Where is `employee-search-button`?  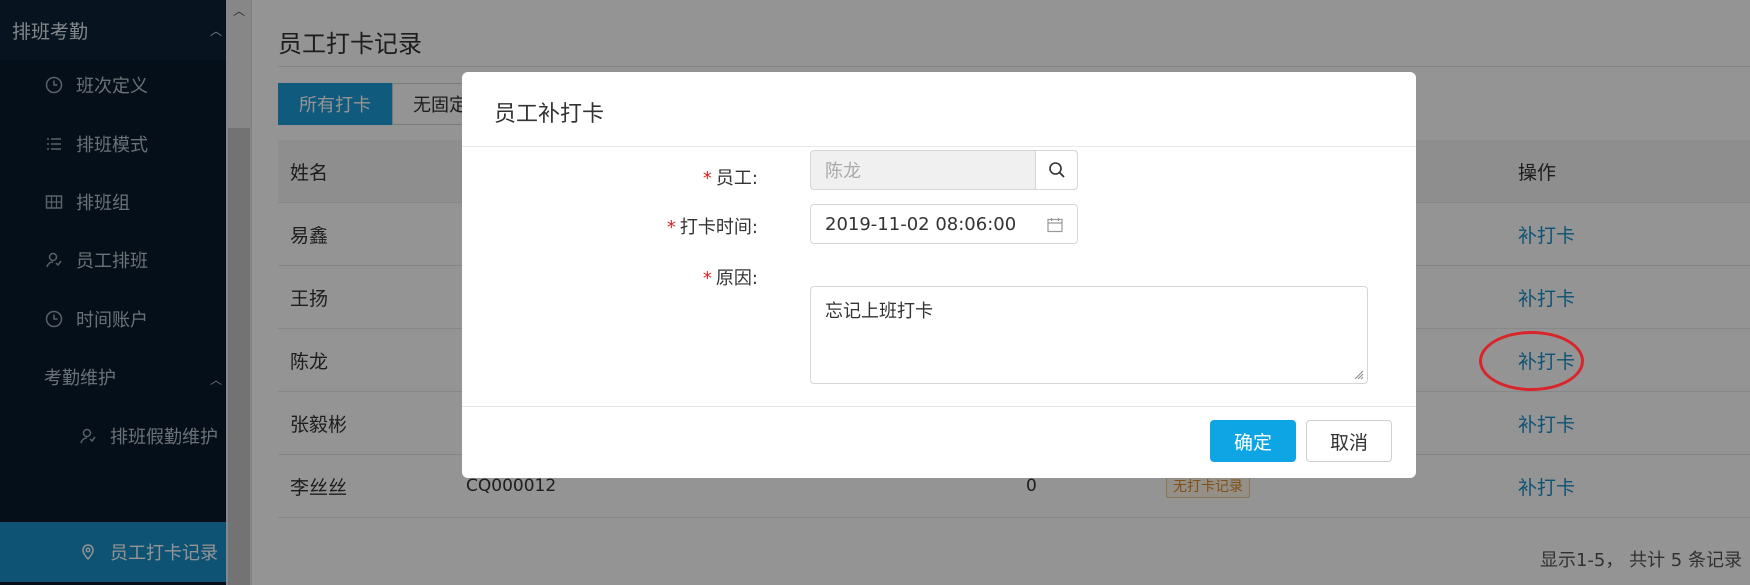
employee-search-button is located at coordinates (1056, 170).